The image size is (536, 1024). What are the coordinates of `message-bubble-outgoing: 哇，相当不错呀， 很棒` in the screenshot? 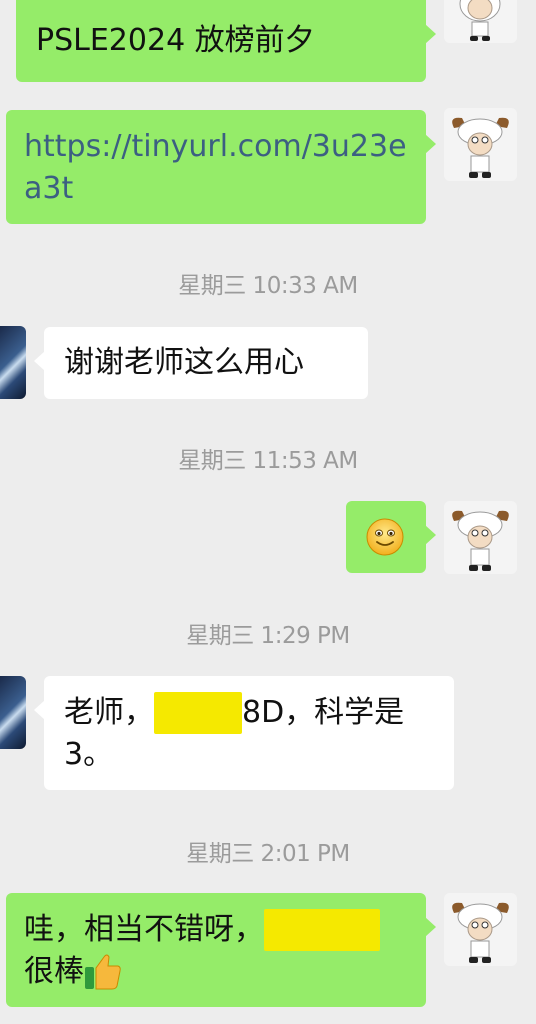 It's located at (221, 950).